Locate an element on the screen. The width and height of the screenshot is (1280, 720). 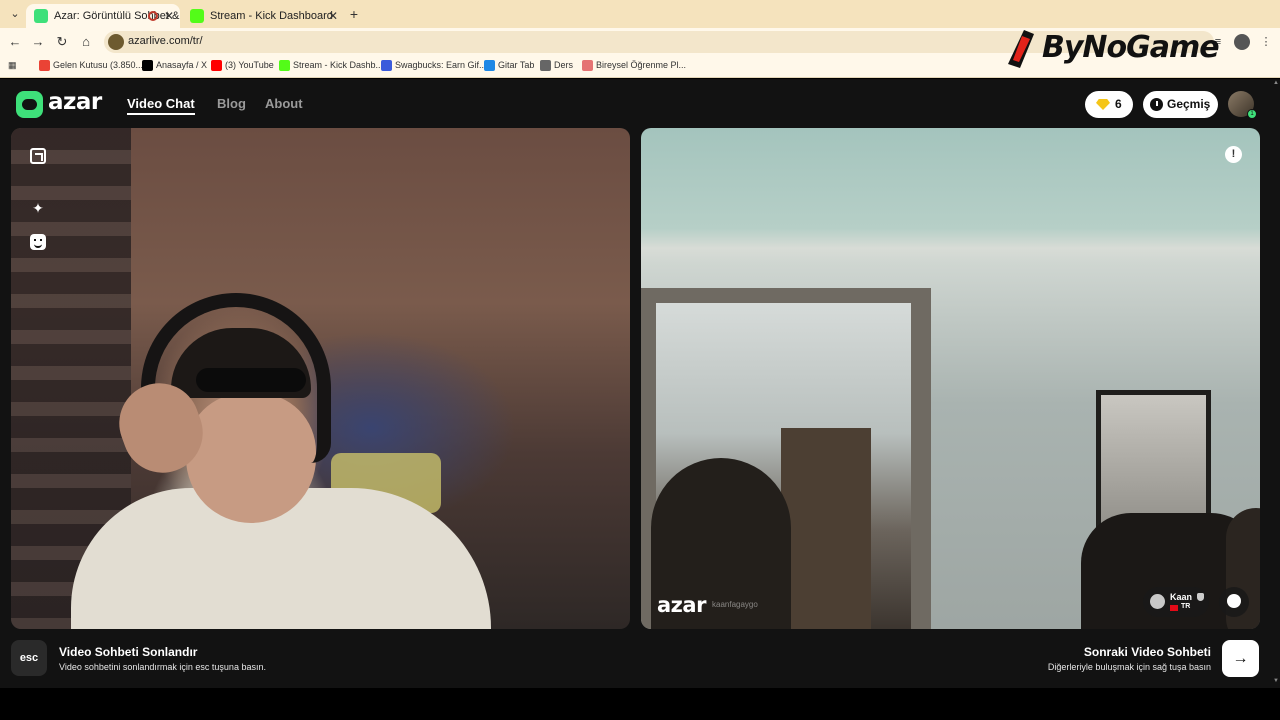
nav-video-chat: Video Chat is located at coordinates (161, 105).